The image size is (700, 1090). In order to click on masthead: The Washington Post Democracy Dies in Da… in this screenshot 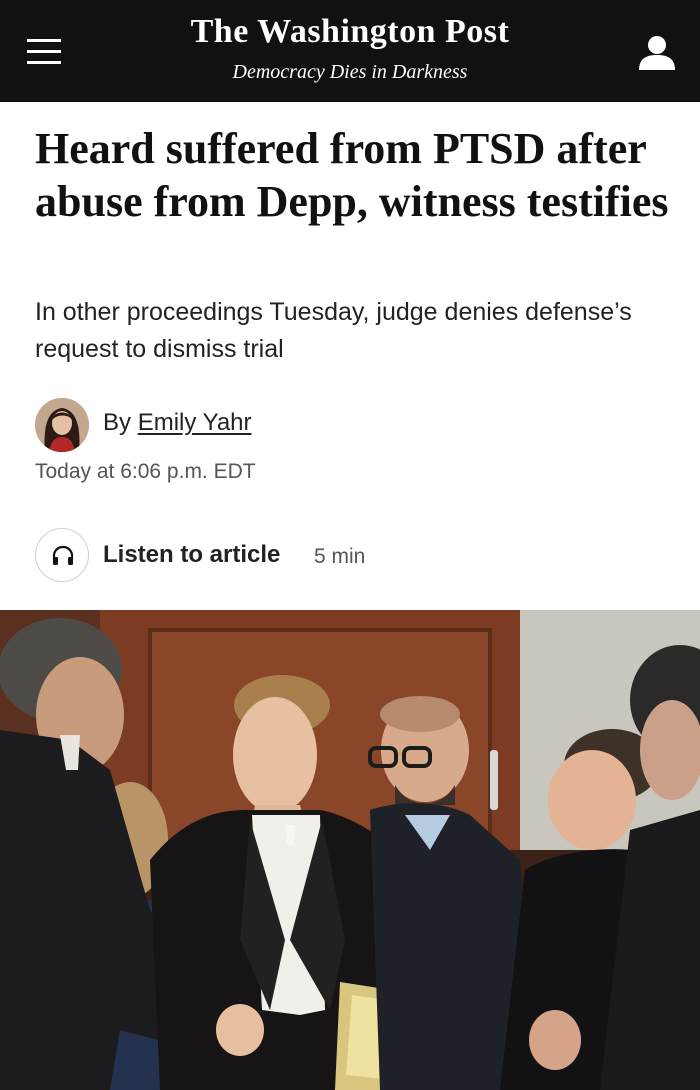, I will do `click(350, 47)`.